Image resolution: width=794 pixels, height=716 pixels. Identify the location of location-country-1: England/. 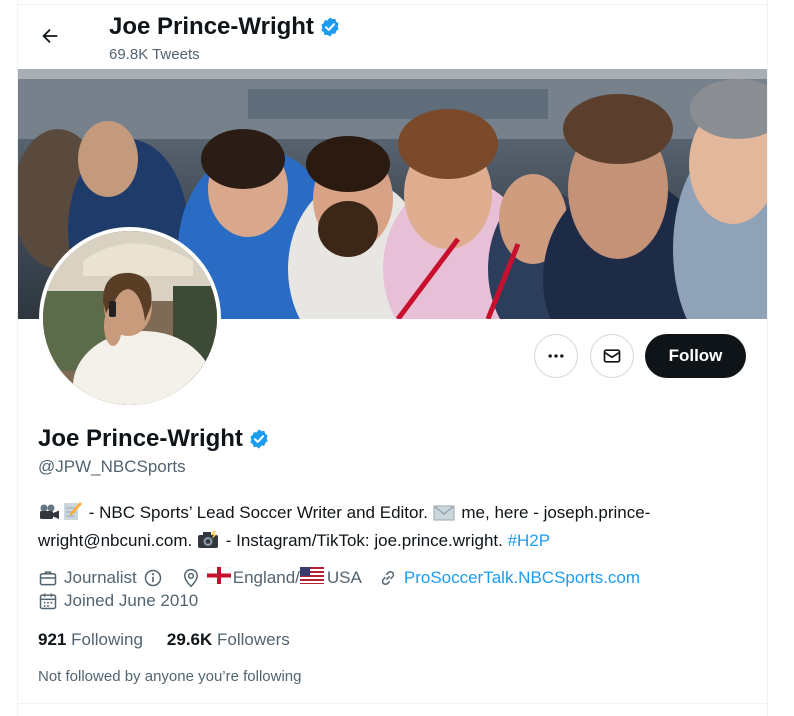
(266, 577).